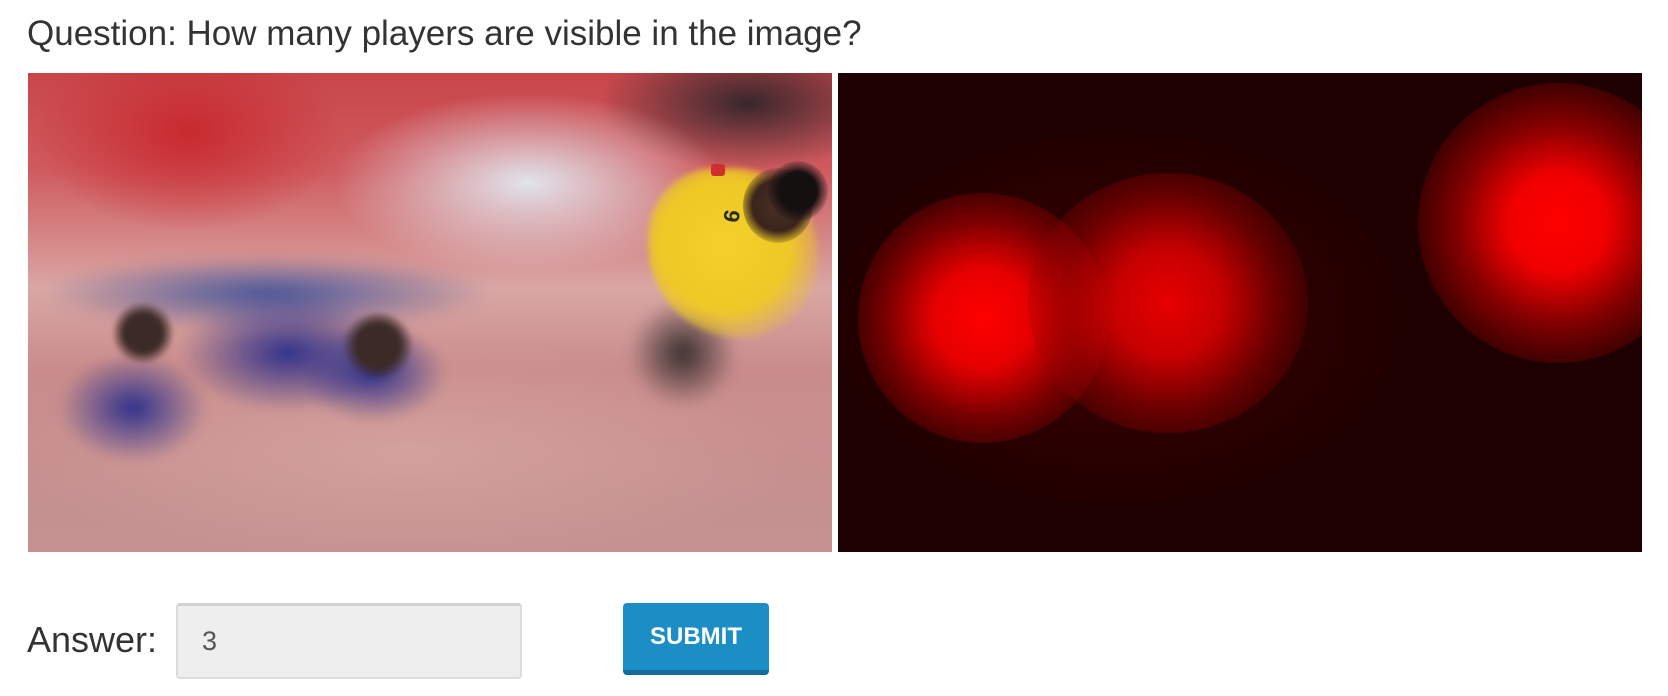  I want to click on heatmap-hotspot-center, so click(1168, 303).